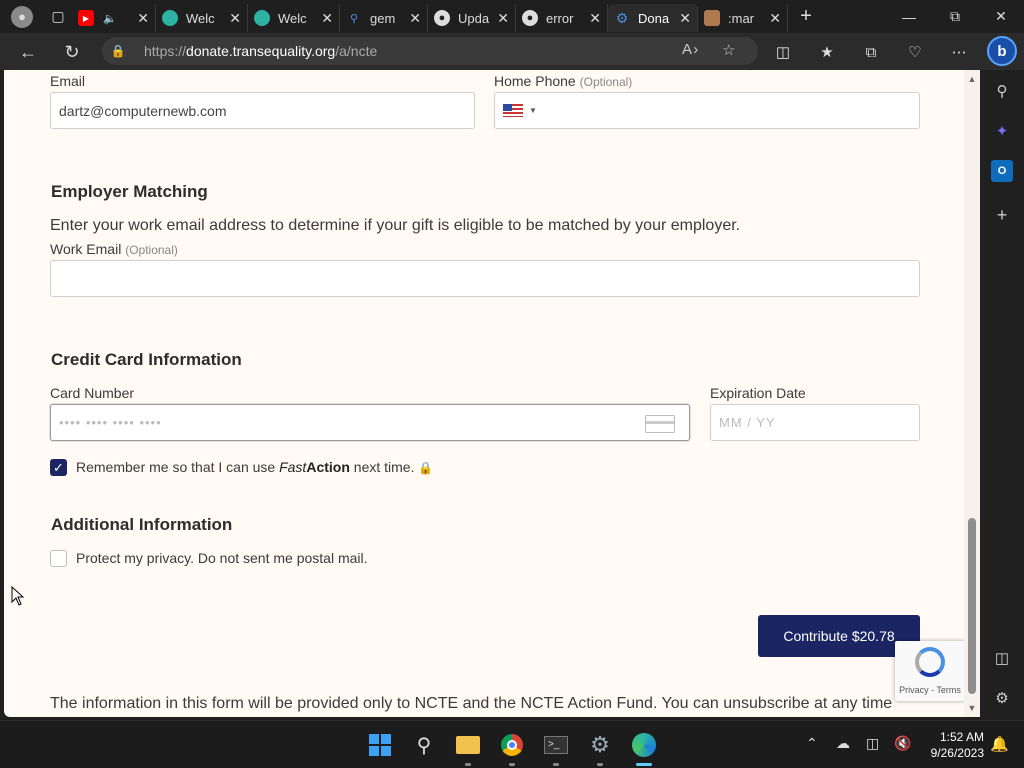 Image resolution: width=1024 pixels, height=768 pixels. What do you see at coordinates (110, 18) in the screenshot?
I see `speaker-icon: 🔈` at bounding box center [110, 18].